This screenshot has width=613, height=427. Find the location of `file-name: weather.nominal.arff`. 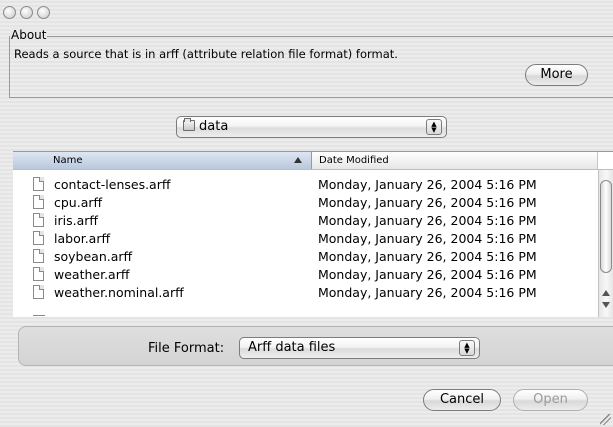

file-name: weather.nominal.arff is located at coordinates (119, 292).